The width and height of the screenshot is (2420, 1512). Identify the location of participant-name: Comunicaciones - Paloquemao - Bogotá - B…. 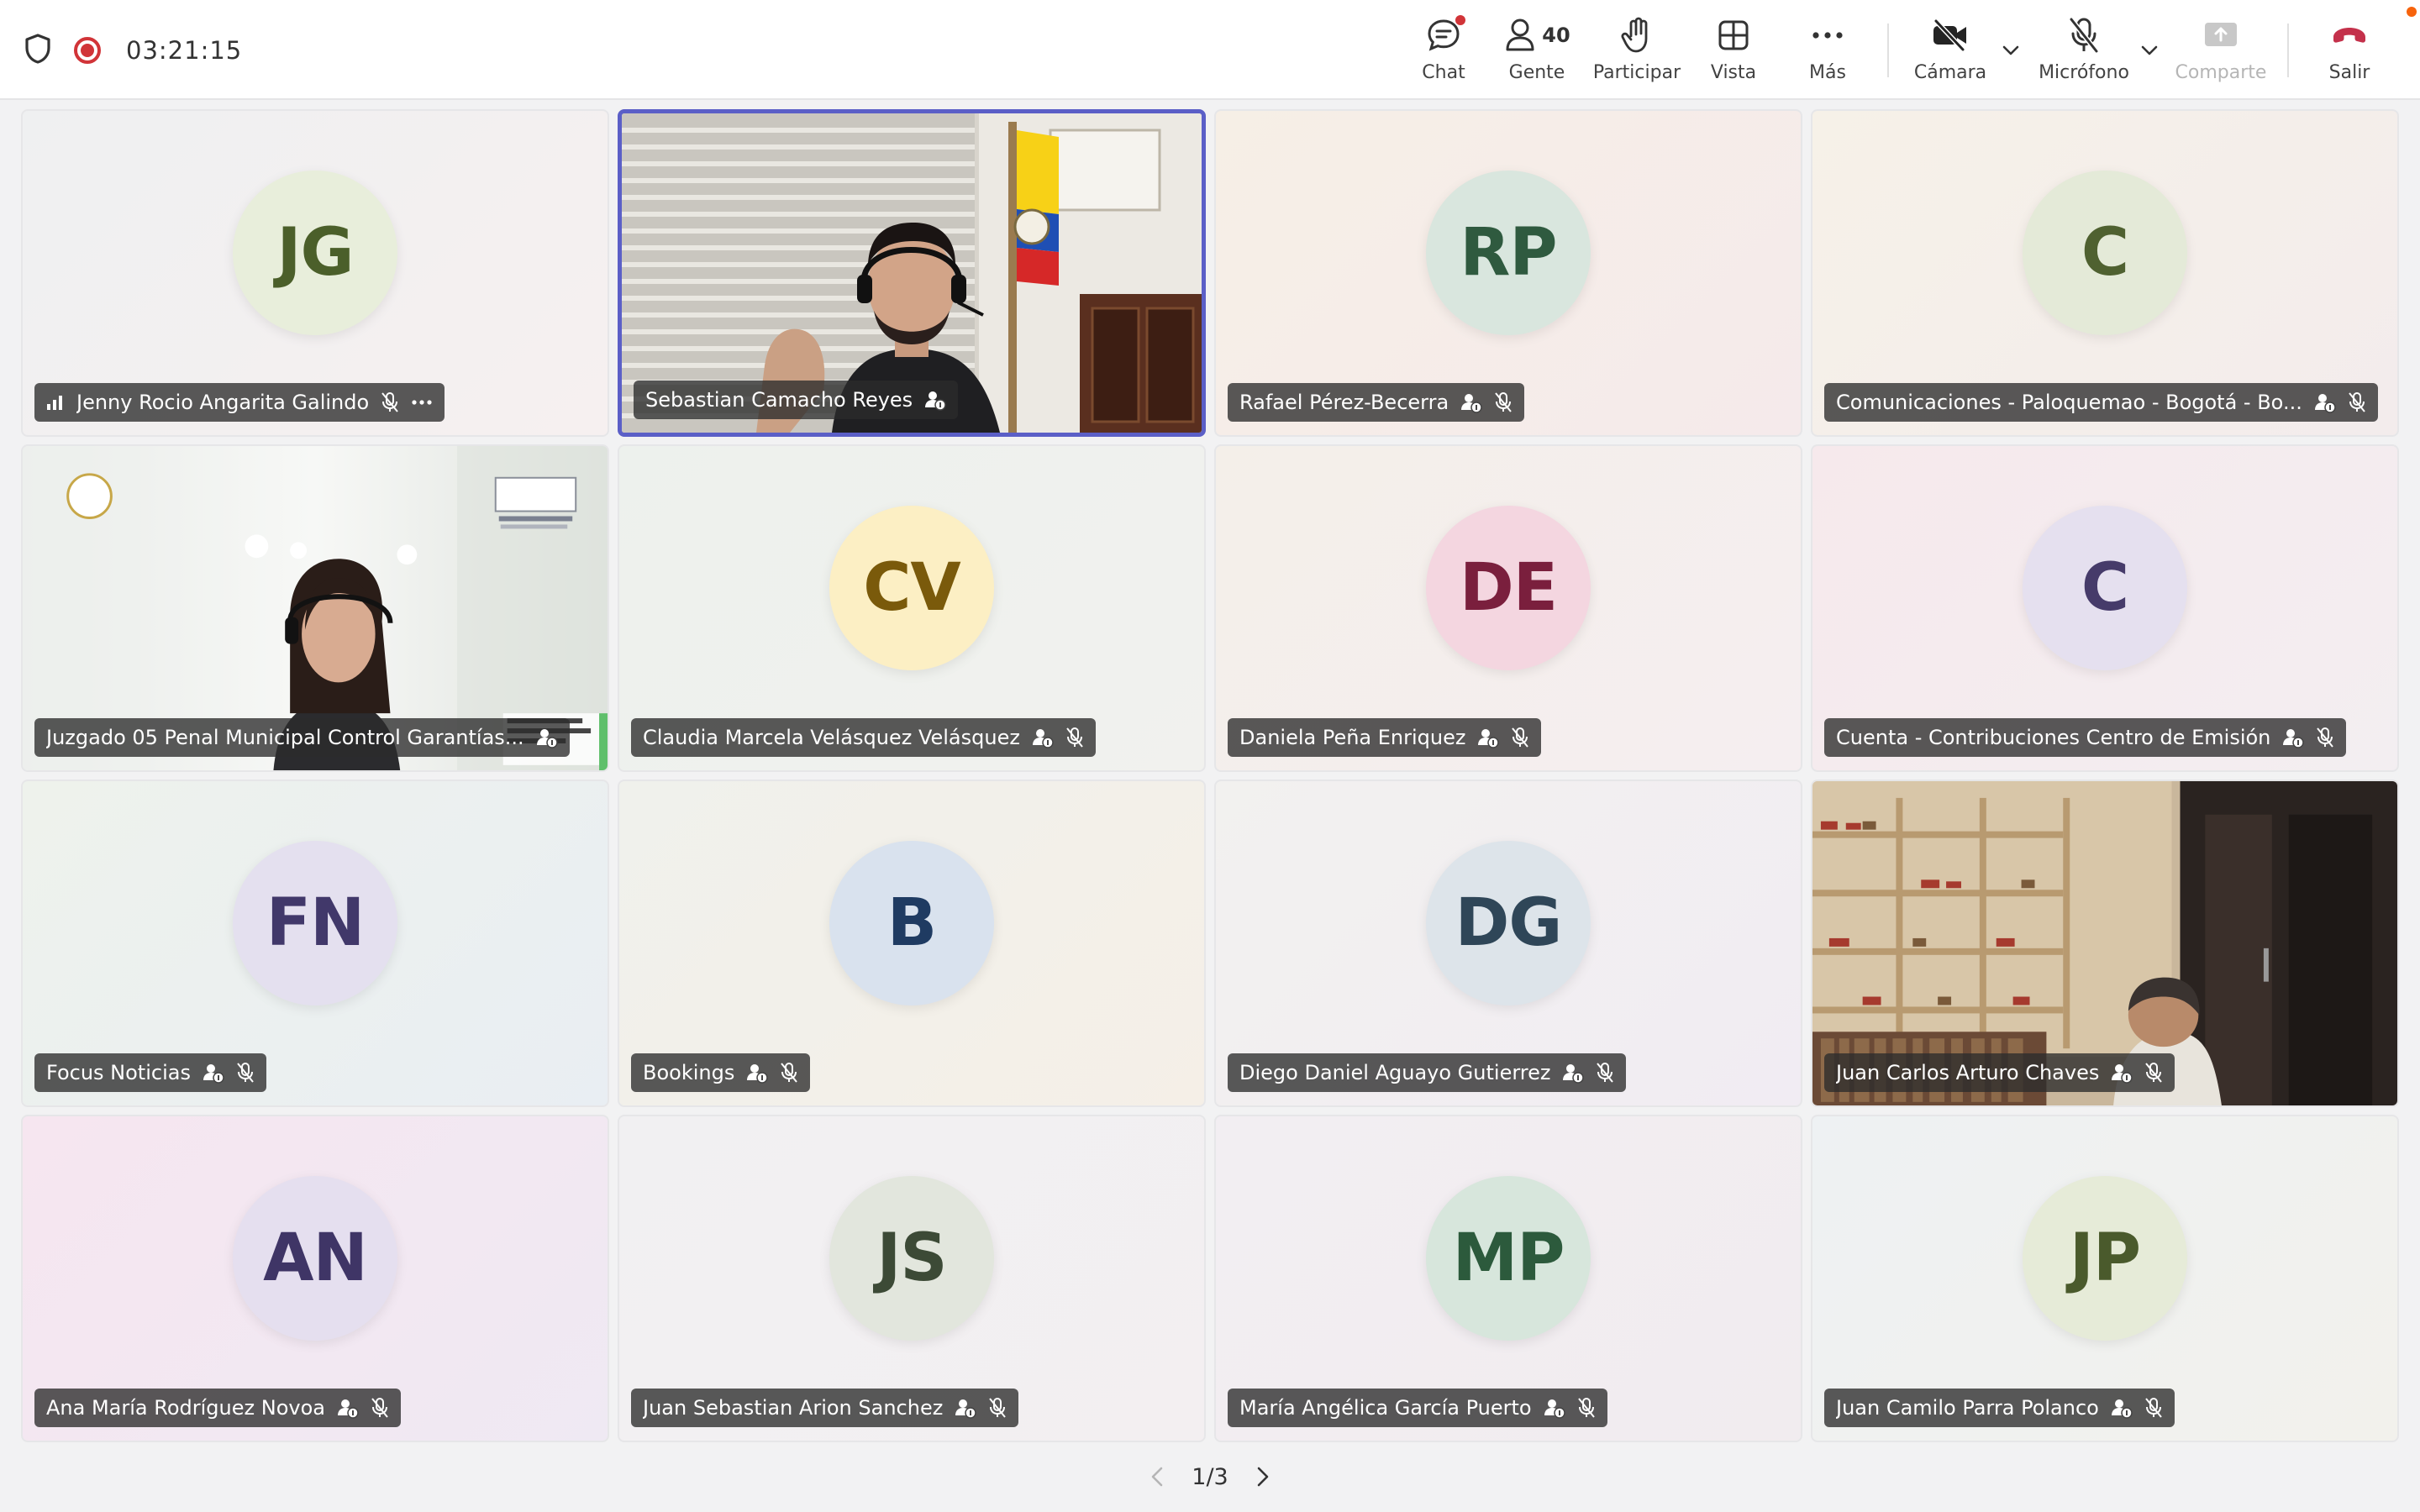
(2069, 402).